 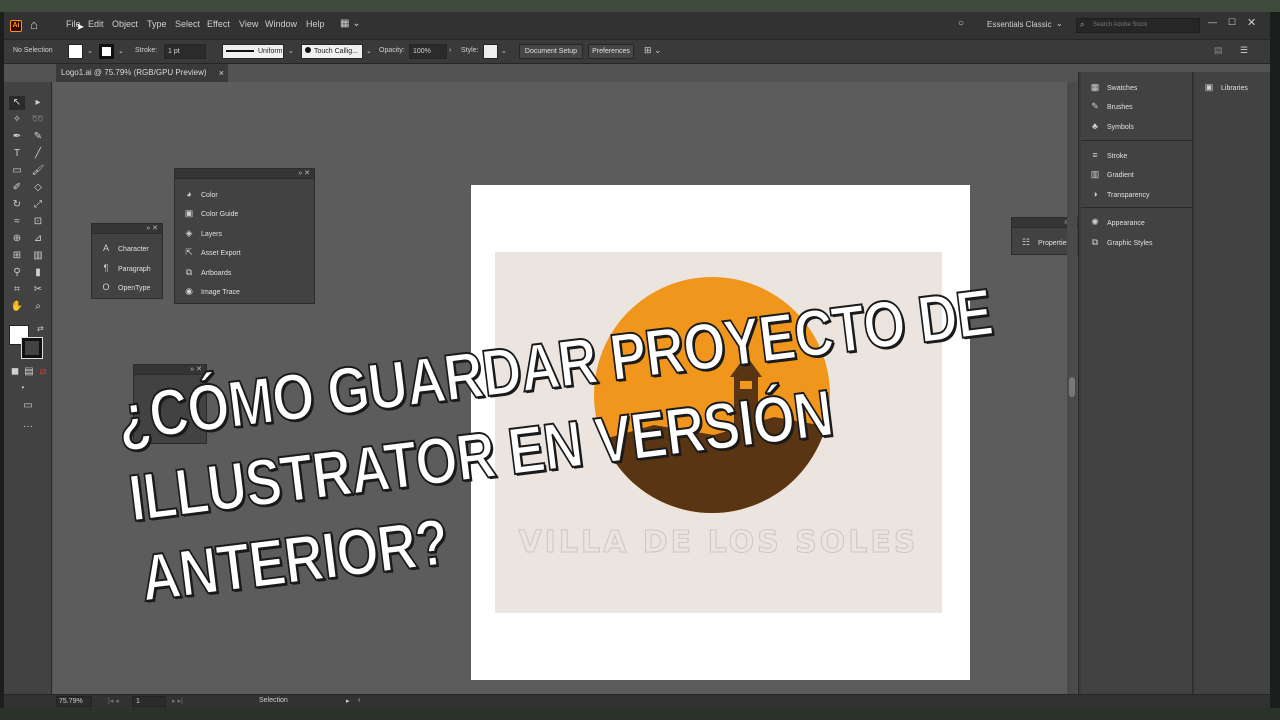 What do you see at coordinates (1117, 222) in the screenshot?
I see `dock-item-appearance: ✺ Appearance` at bounding box center [1117, 222].